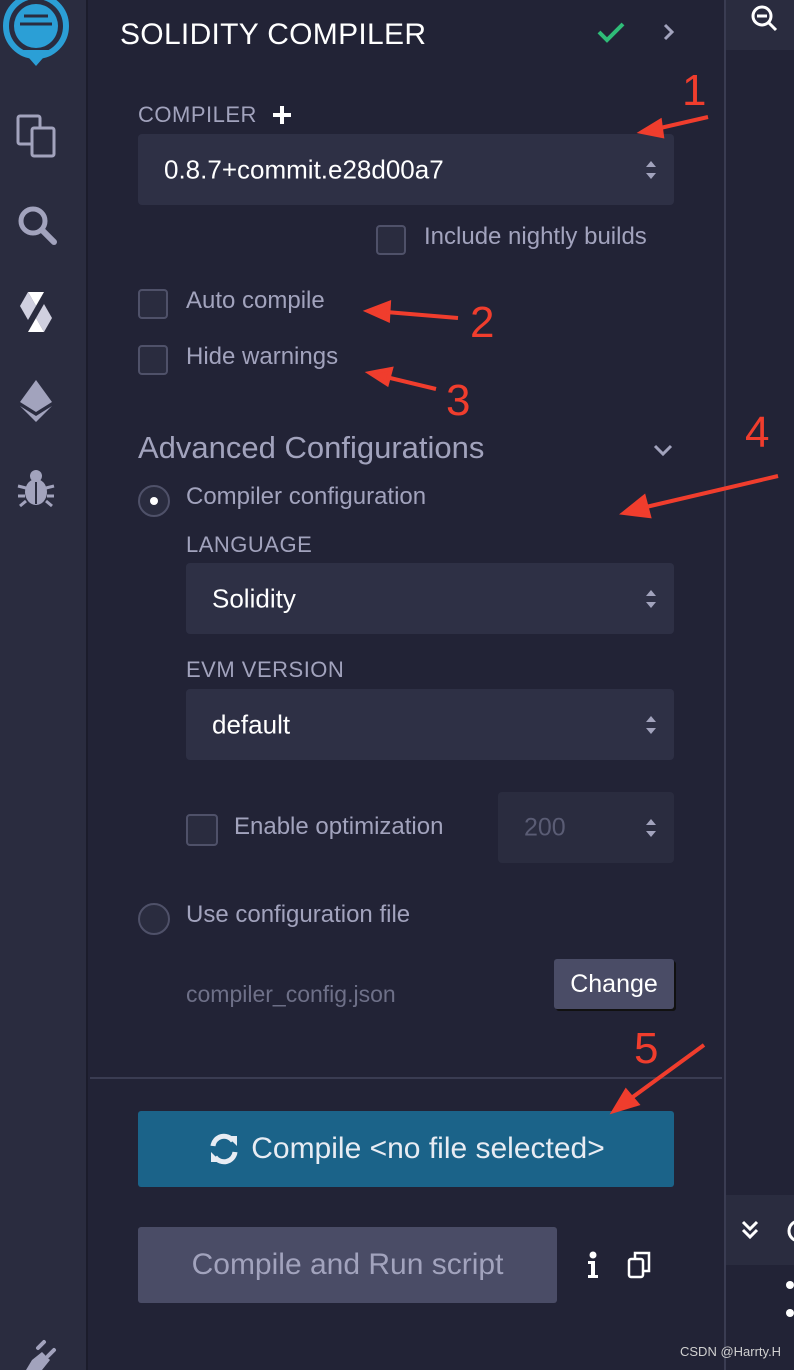  I want to click on annotation-number: 2, so click(482, 322).